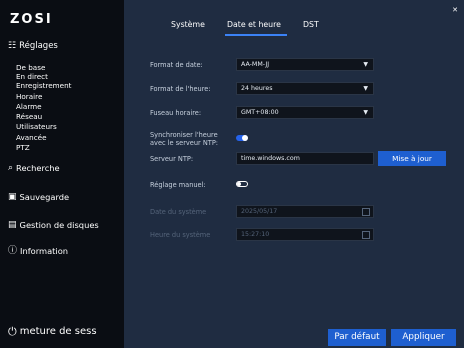 Image resolution: width=464 pixels, height=348 pixels. I want to click on timezone-value: GMT+08:00, so click(260, 112).